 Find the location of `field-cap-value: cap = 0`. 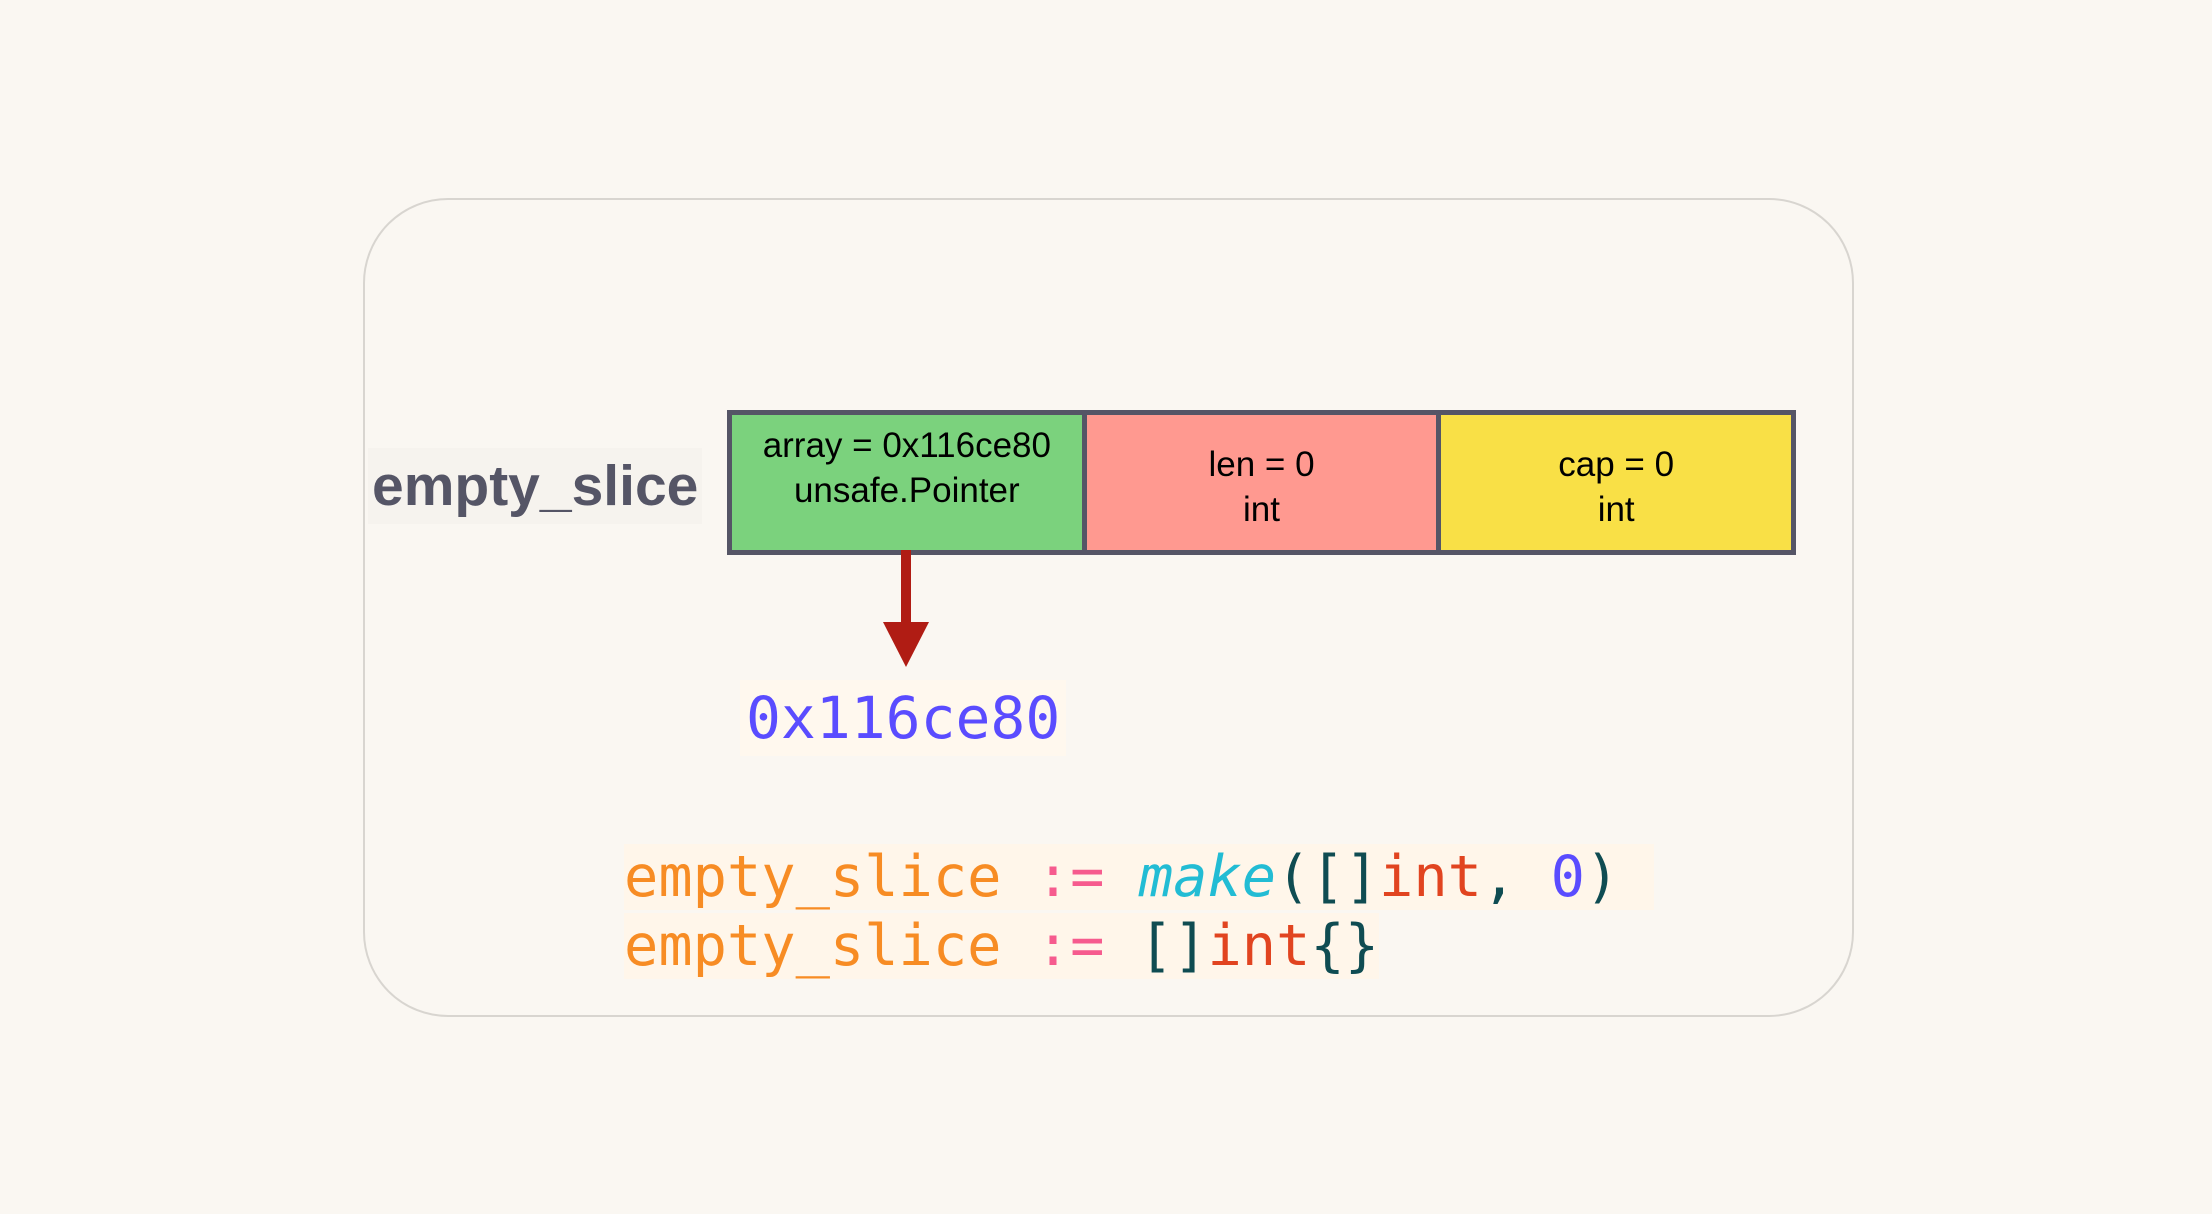

field-cap-value: cap = 0 is located at coordinates (1616, 464).